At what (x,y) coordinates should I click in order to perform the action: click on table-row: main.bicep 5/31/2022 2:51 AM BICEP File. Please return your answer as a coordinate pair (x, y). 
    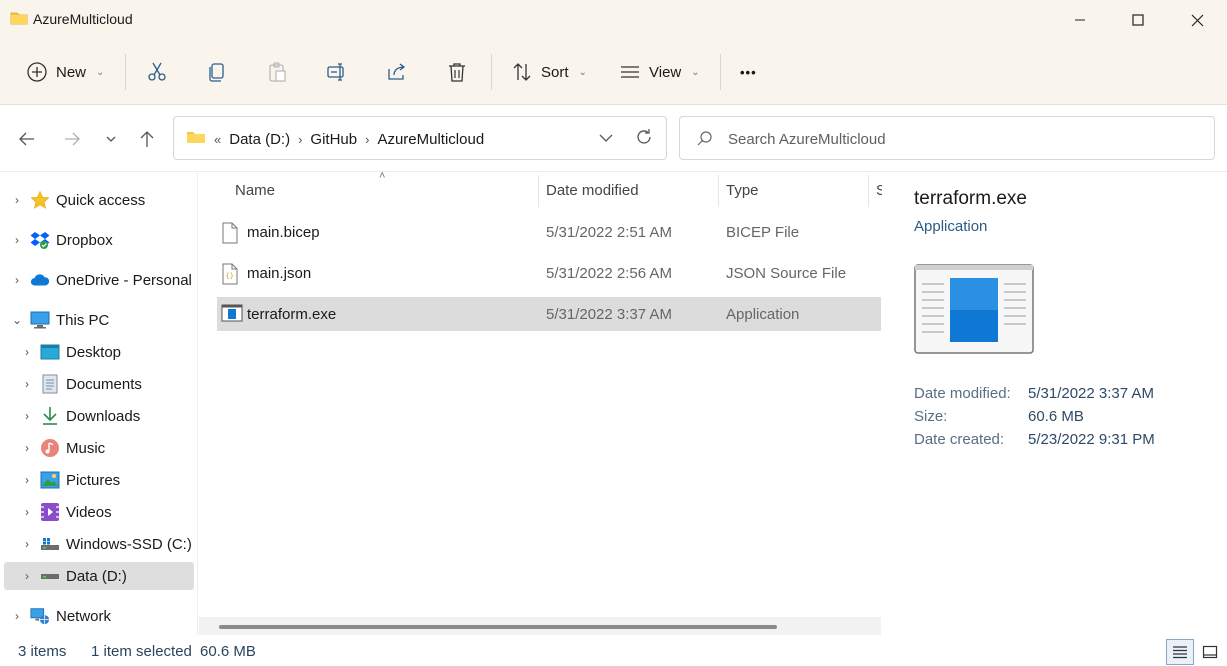
    Looking at the image, I should click on (549, 232).